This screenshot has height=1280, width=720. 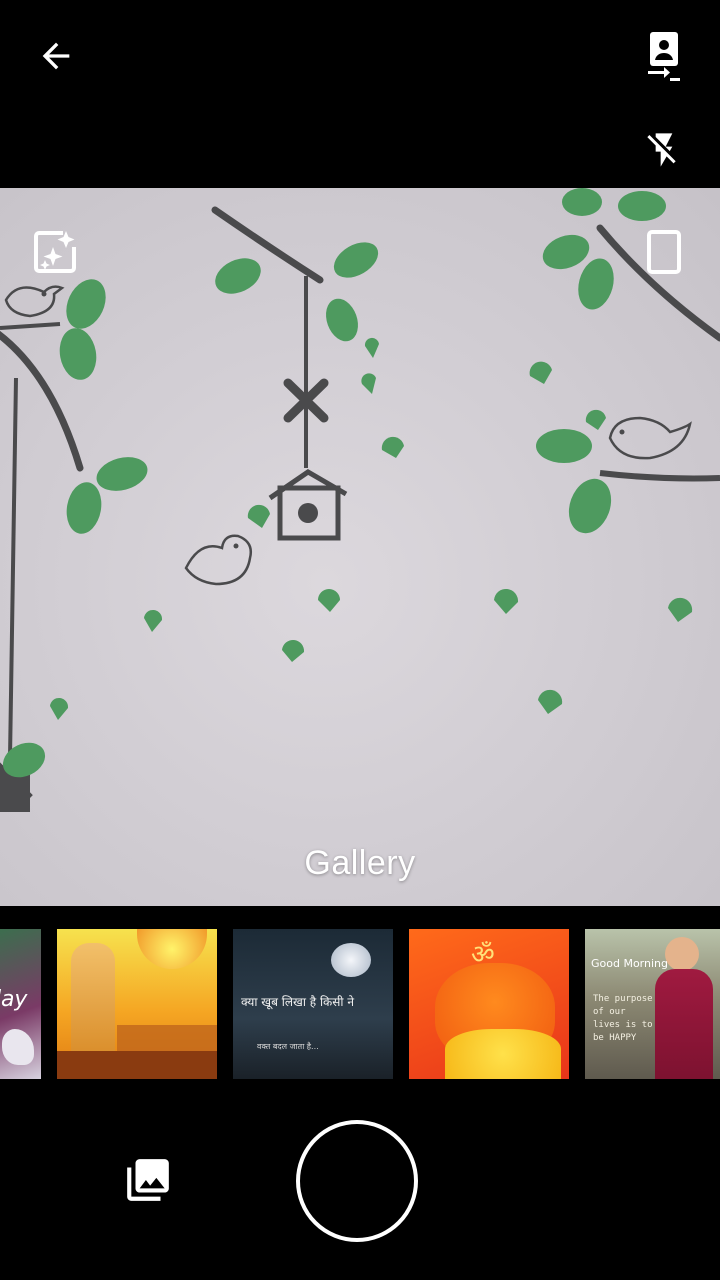 I want to click on aspect-ratio-button, so click(x=664, y=252).